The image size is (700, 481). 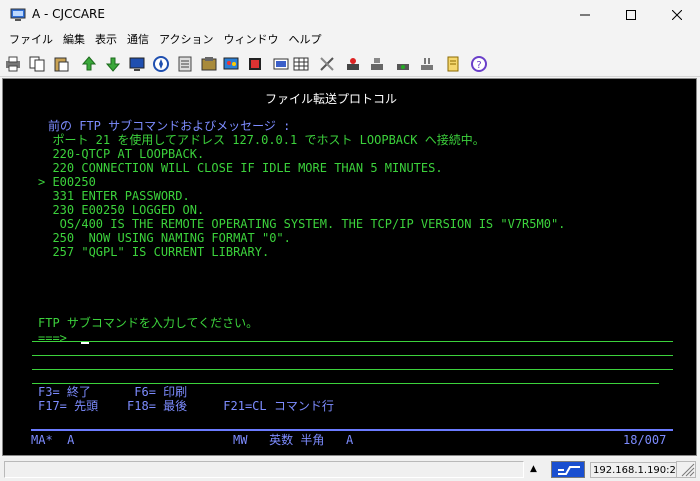 I want to click on screen-heading: ファイル転送プロトコル, so click(x=331, y=99).